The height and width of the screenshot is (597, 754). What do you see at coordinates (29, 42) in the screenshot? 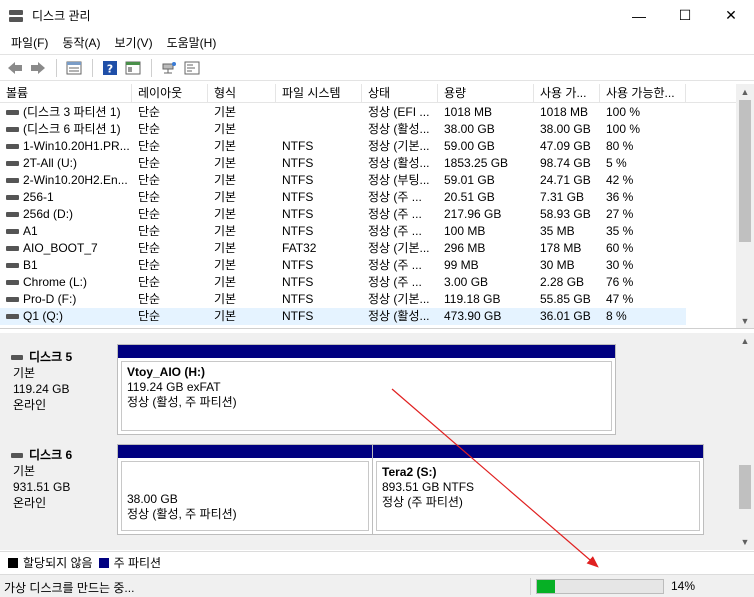
I see `menu-file: 파일(F)` at bounding box center [29, 42].